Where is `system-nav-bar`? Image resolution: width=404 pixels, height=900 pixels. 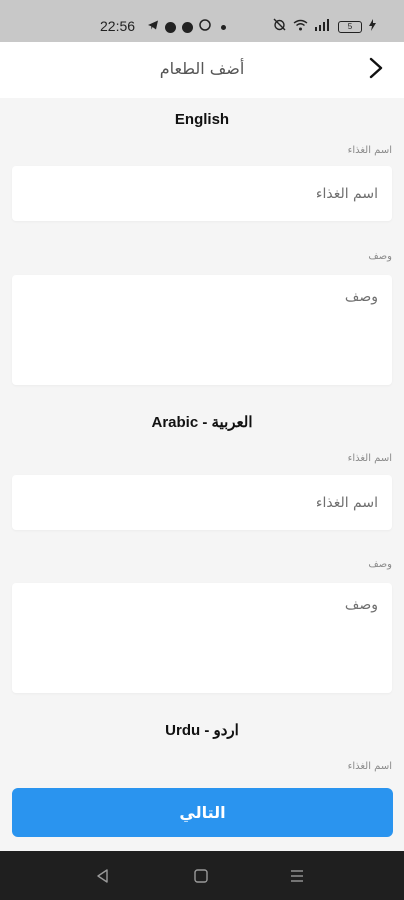 system-nav-bar is located at coordinates (202, 875).